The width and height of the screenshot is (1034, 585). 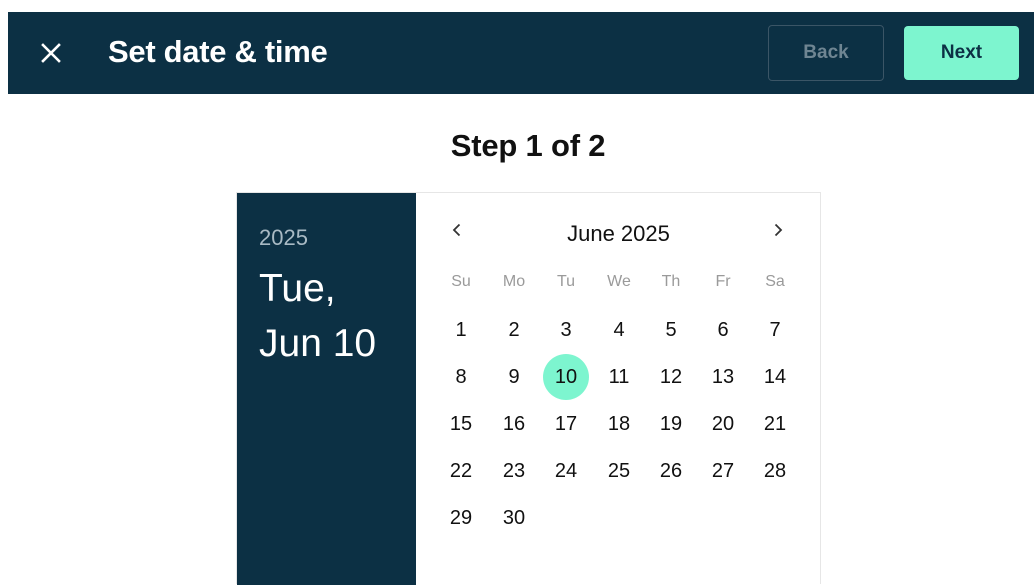 What do you see at coordinates (461, 518) in the screenshot?
I see `calendar-day: 29` at bounding box center [461, 518].